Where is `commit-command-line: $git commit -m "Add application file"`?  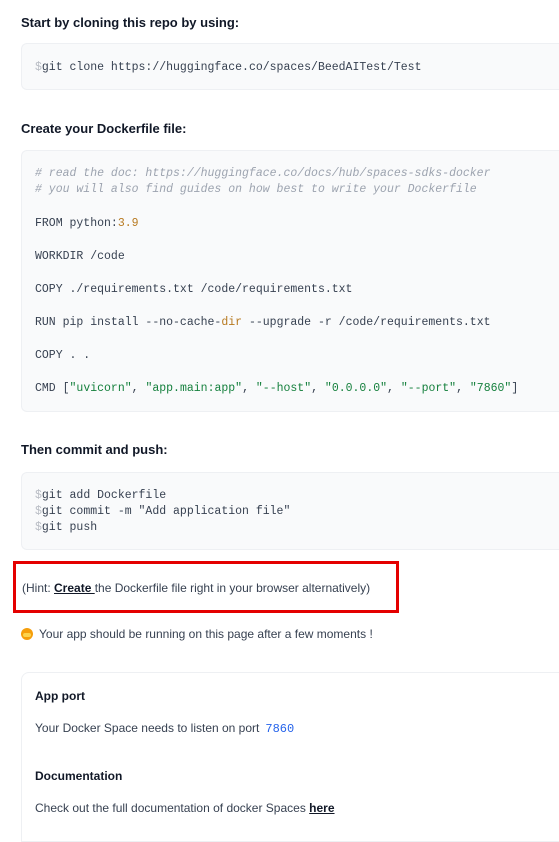 commit-command-line: $git commit -m "Add application file" is located at coordinates (297, 512).